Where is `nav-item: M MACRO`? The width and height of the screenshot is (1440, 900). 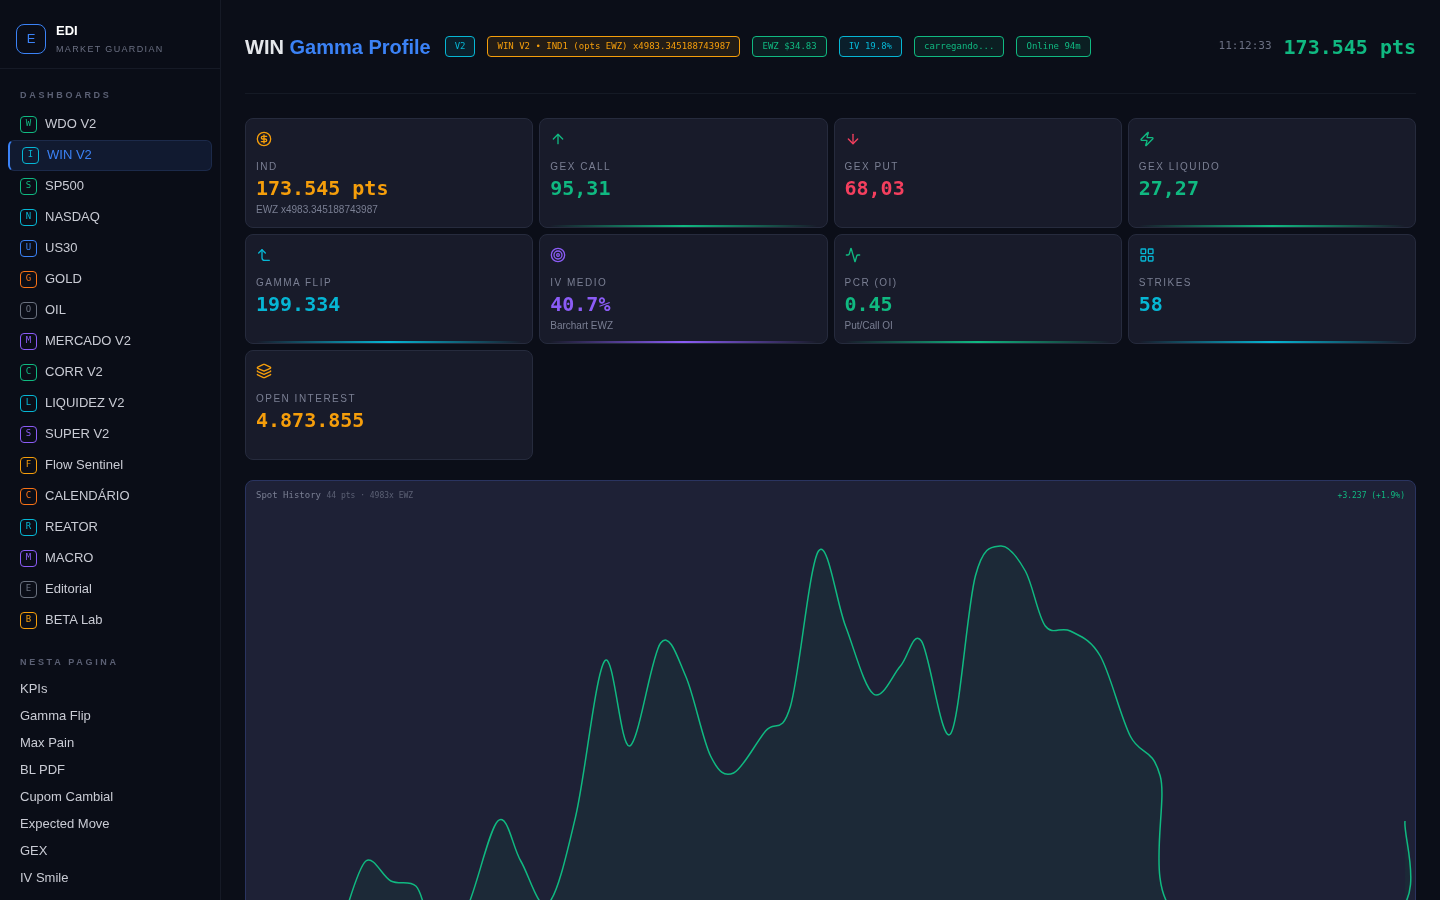 nav-item: M MACRO is located at coordinates (110, 558).